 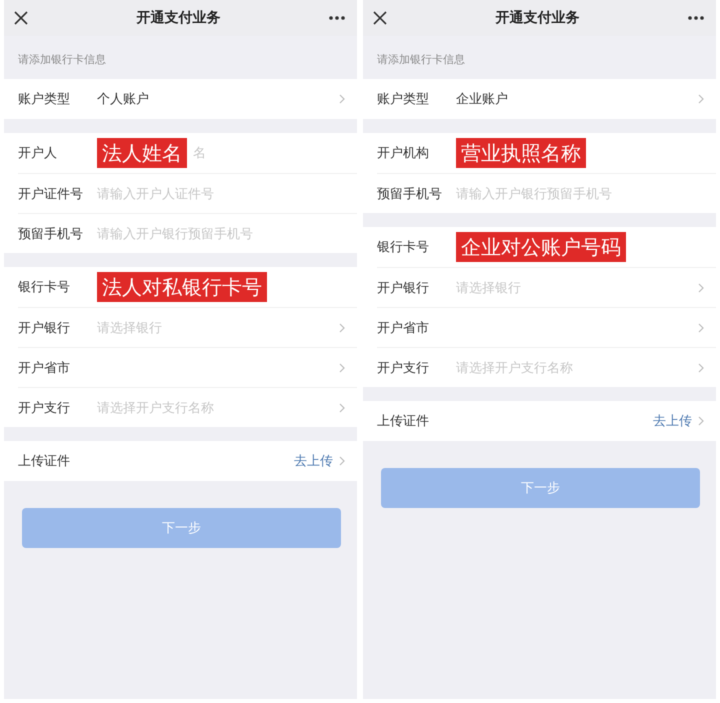 I want to click on field-label: 开户证件号, so click(x=51, y=194).